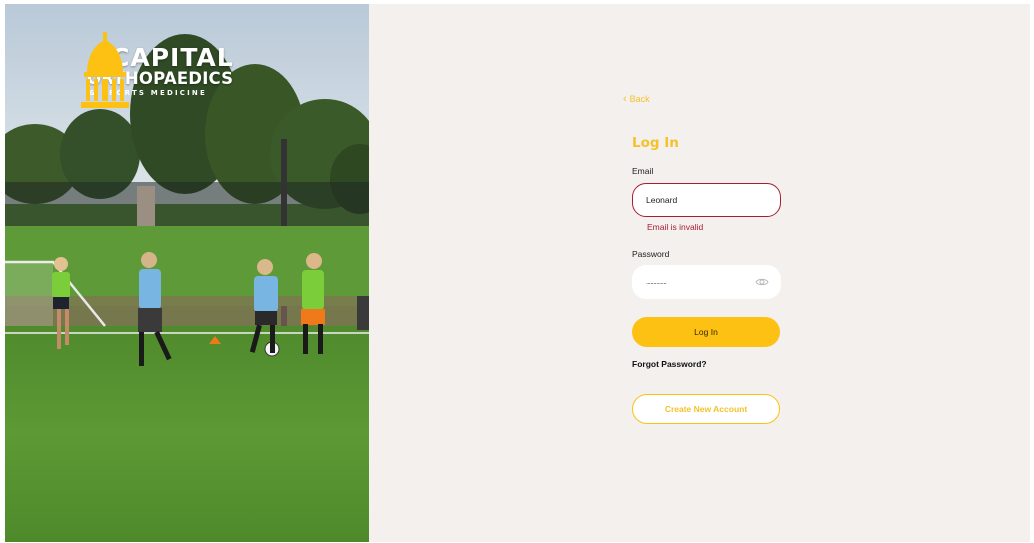 This screenshot has height=543, width=1034. I want to click on page-title: Log In, so click(655, 143).